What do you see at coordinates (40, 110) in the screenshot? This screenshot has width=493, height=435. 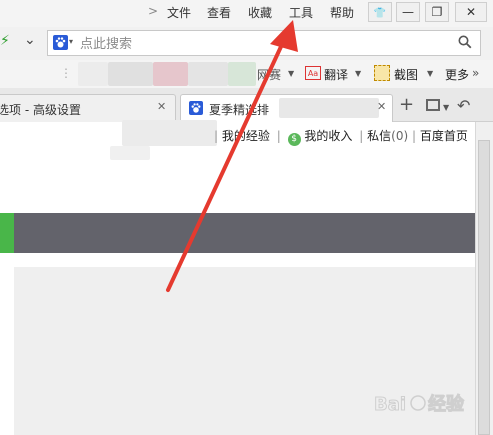 I see `tab-title: 选项 - 高级设置` at bounding box center [40, 110].